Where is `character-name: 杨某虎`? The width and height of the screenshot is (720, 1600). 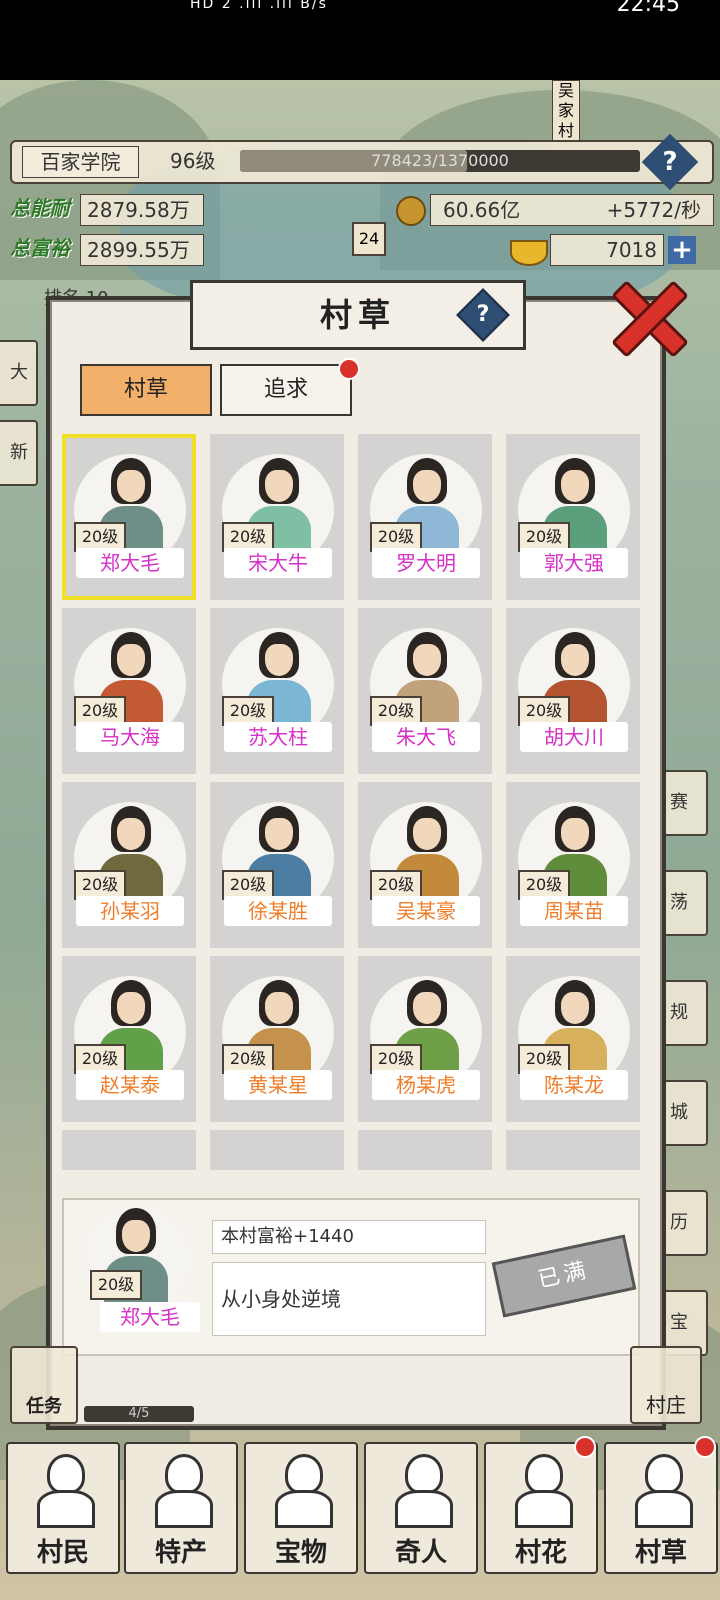 character-name: 杨某虎 is located at coordinates (426, 1085).